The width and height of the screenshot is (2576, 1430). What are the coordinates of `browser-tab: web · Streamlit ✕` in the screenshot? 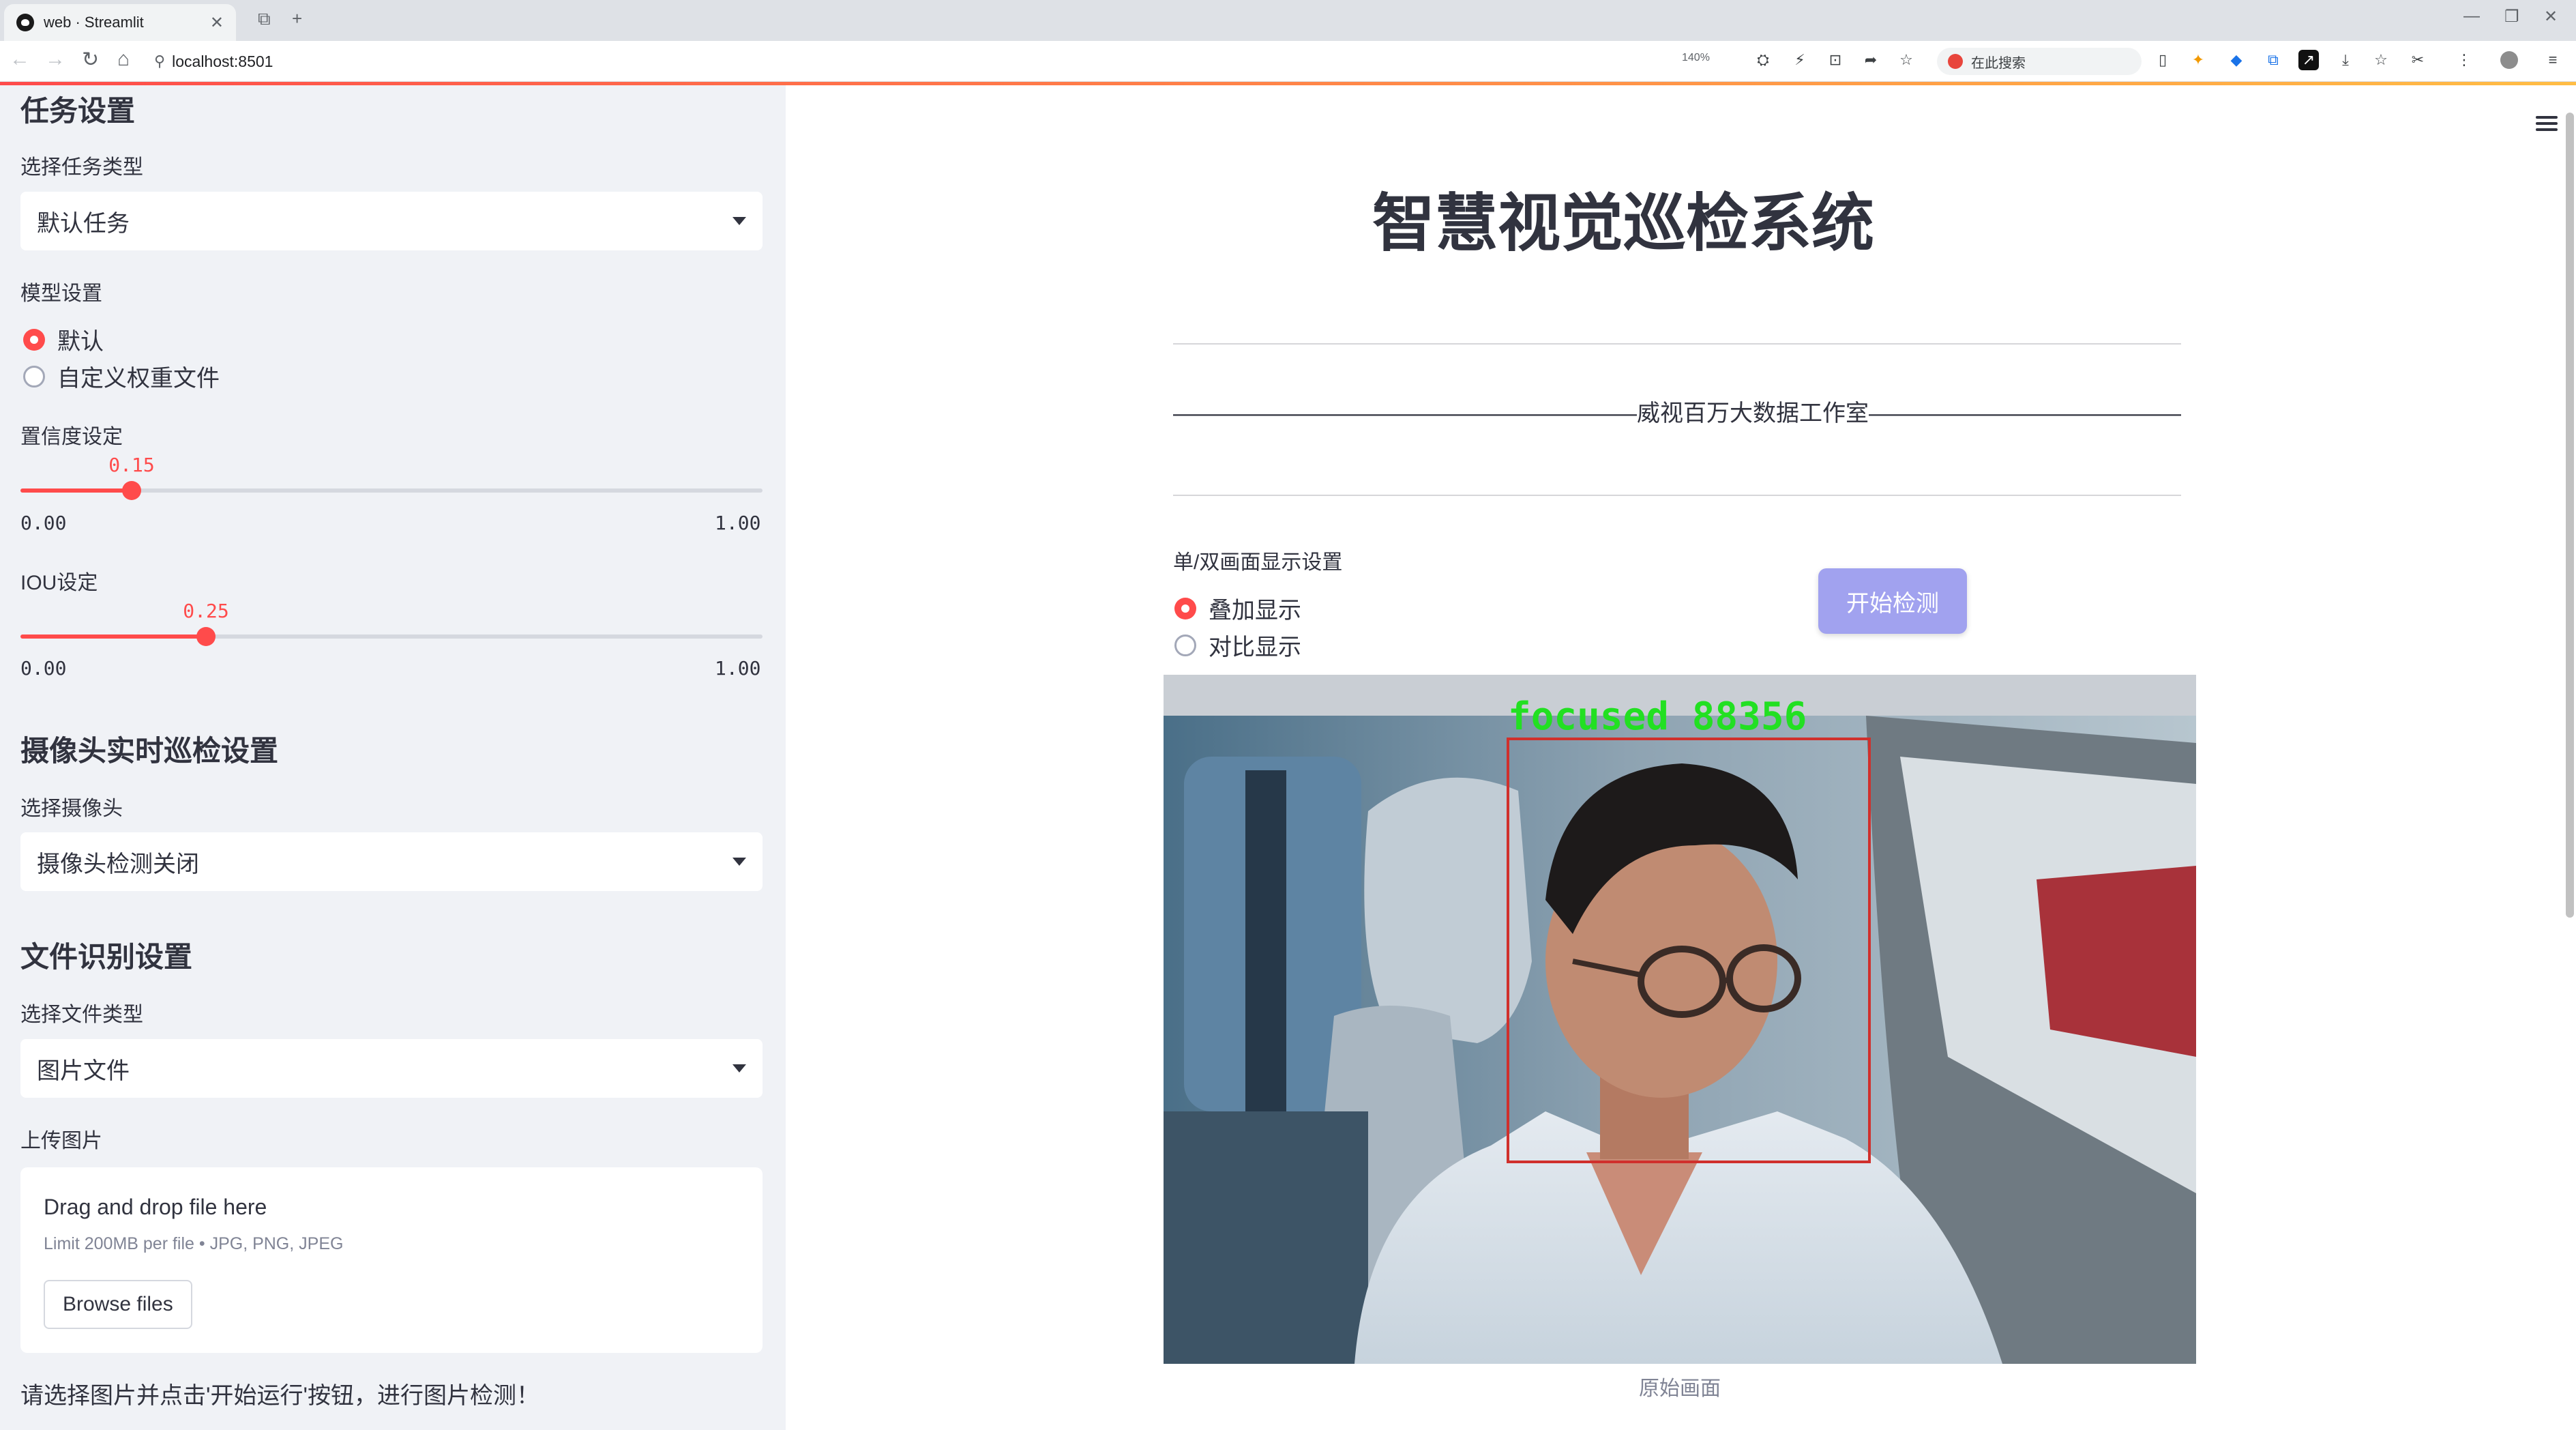 It's located at (120, 23).